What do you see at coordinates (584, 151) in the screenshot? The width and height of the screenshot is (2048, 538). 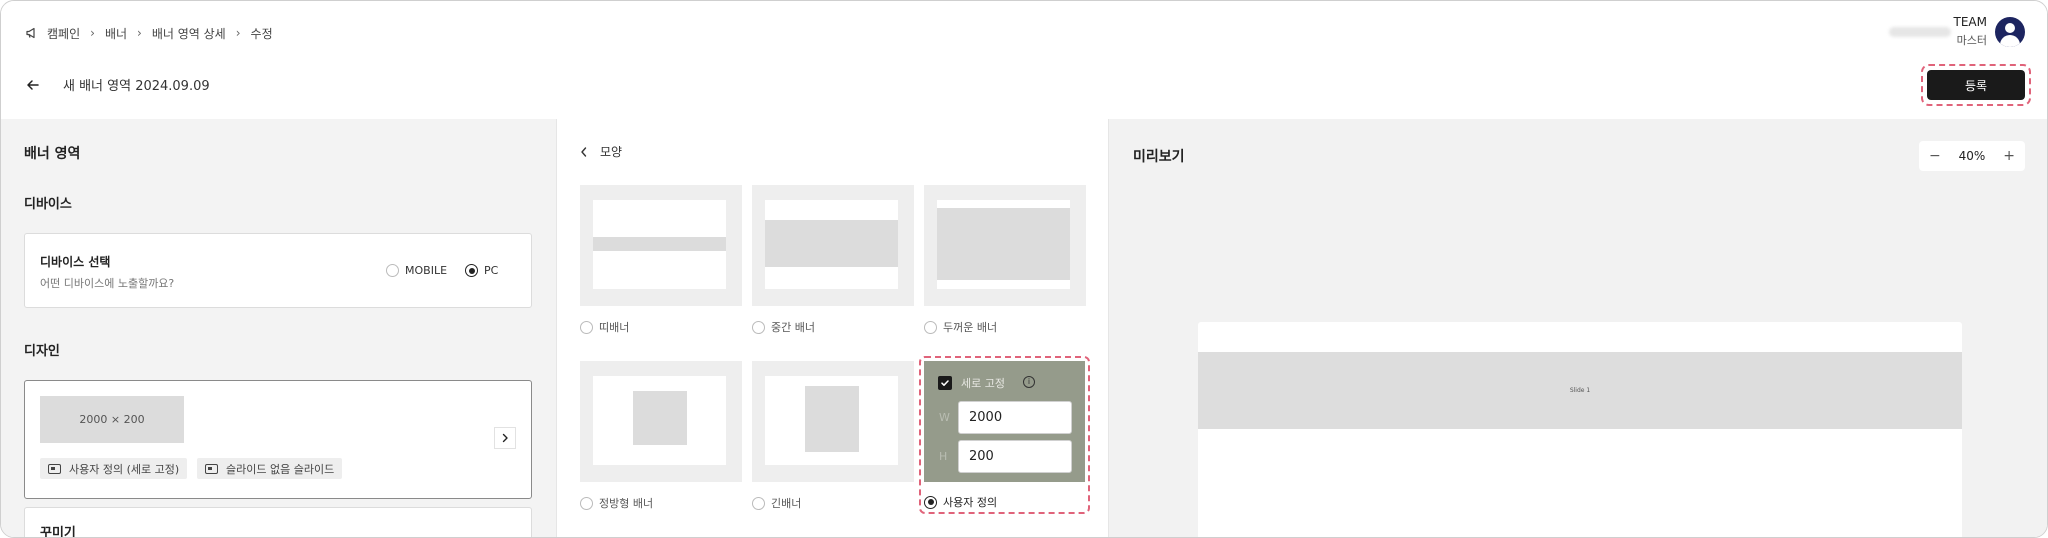 I see `chevron-left-icon` at bounding box center [584, 151].